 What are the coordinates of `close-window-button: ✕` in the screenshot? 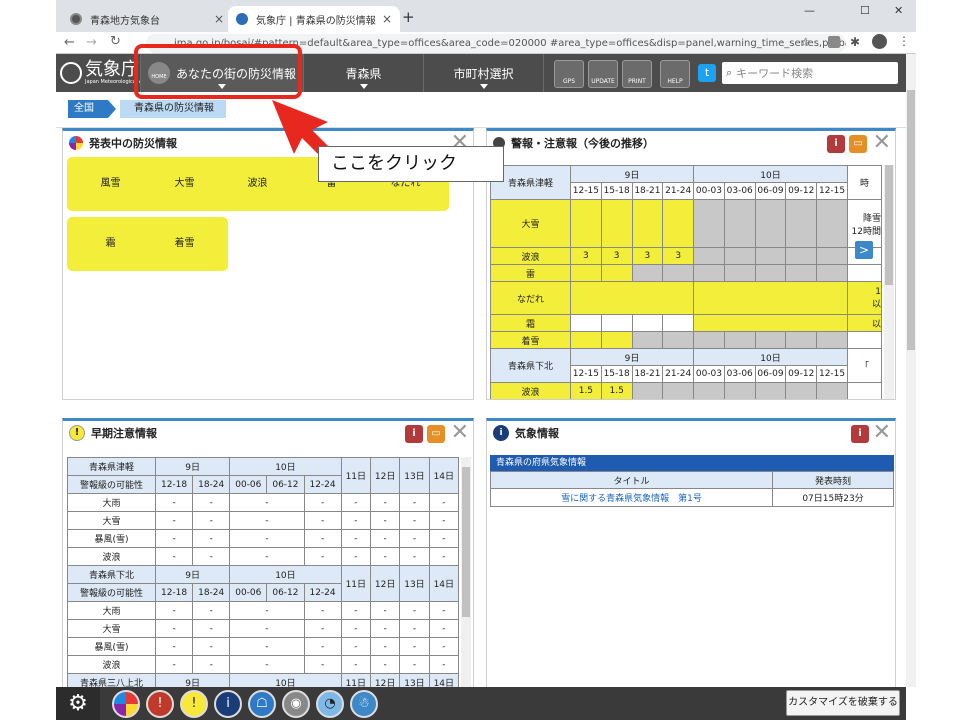 It's located at (898, 10).